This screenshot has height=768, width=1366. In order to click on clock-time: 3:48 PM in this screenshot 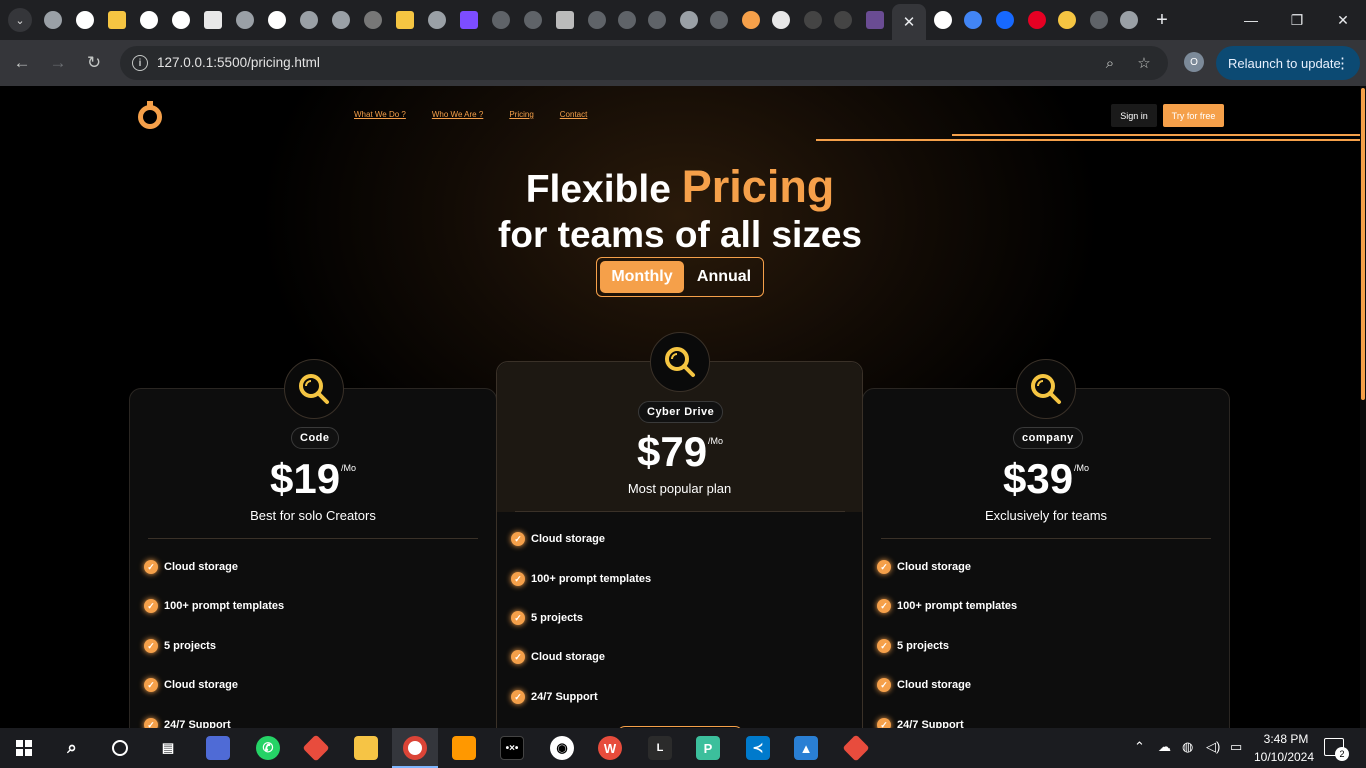, I will do `click(1286, 739)`.